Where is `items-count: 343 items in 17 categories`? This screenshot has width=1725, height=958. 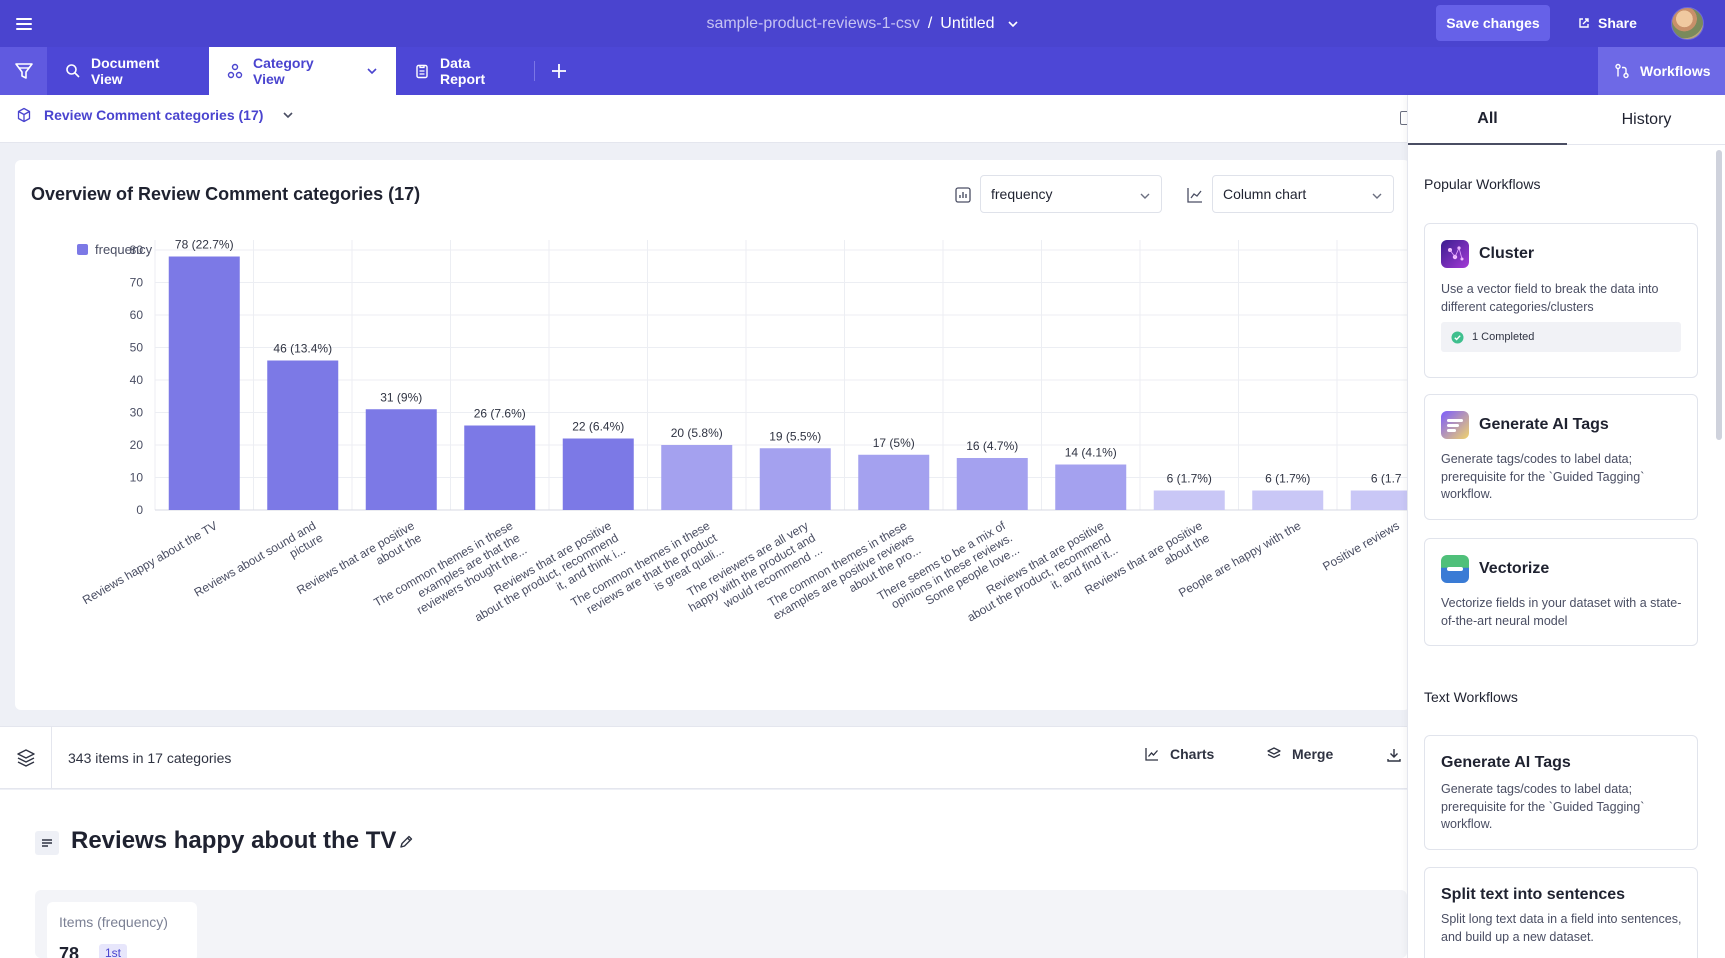
items-count: 343 items in 17 categories is located at coordinates (150, 758).